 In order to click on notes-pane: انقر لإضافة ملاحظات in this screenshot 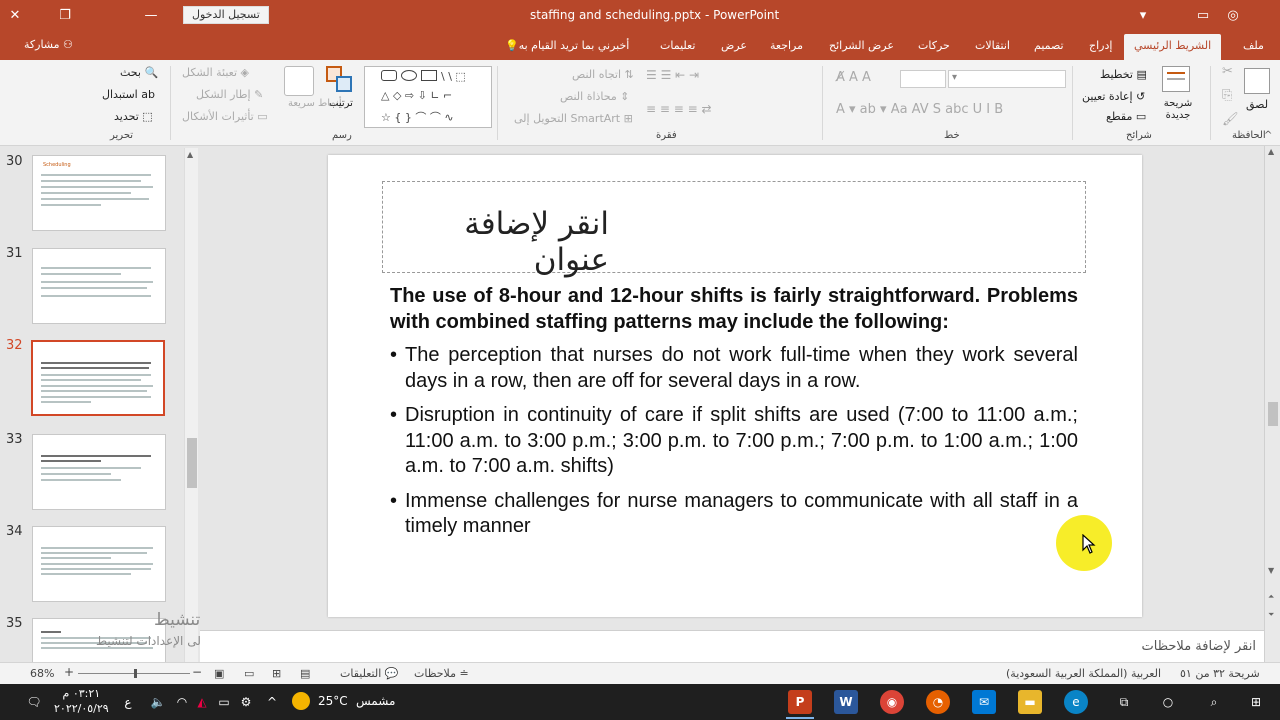, I will do `click(732, 646)`.